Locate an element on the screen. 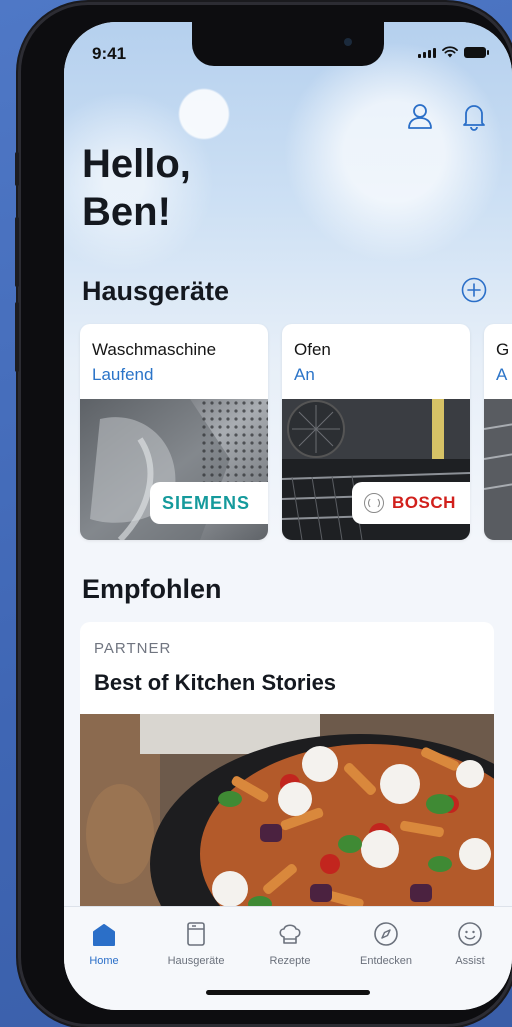 This screenshot has height=1027, width=512. tab-label: Home is located at coordinates (104, 961).